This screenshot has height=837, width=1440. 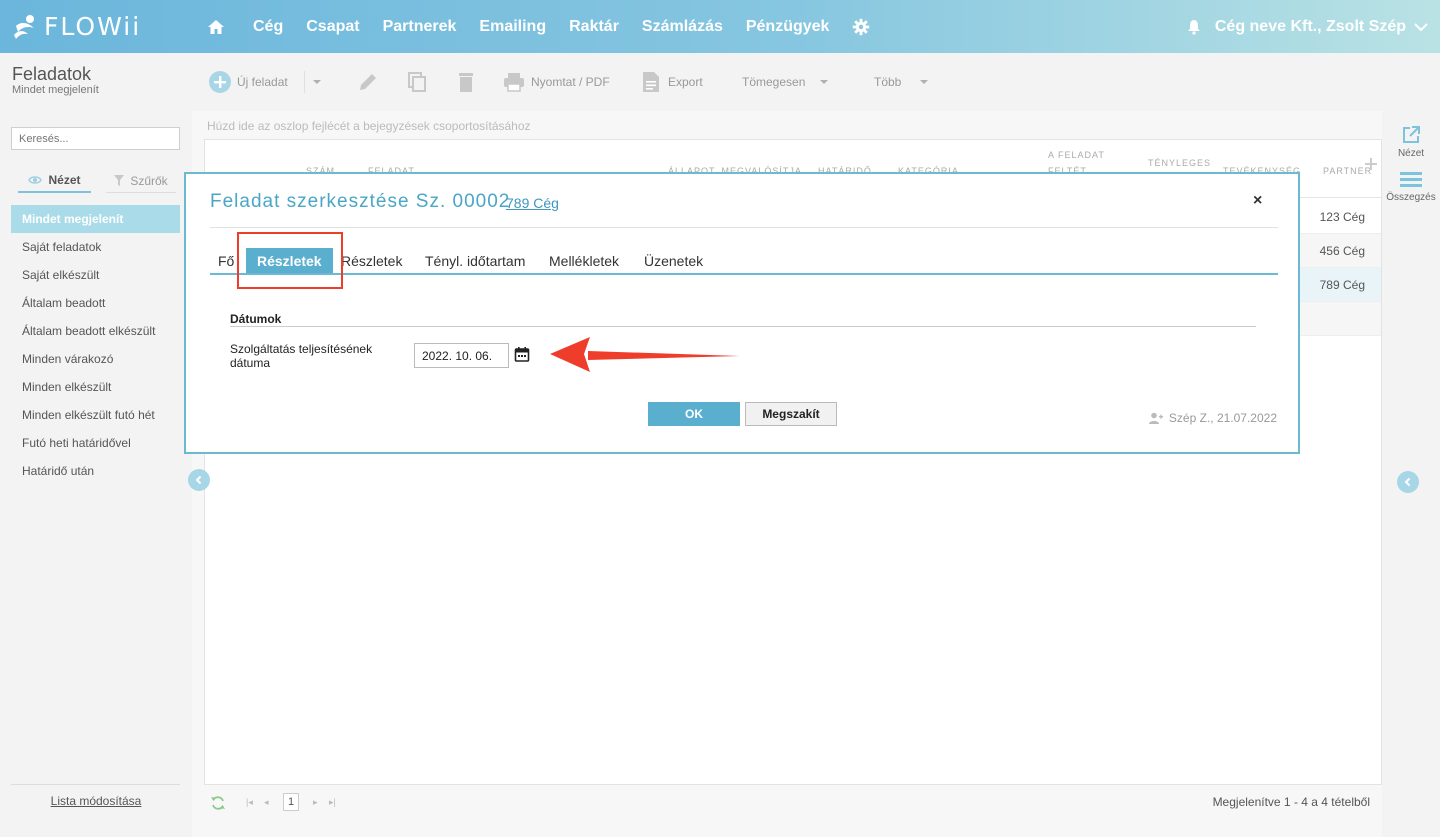 I want to click on logo: FLOWii, so click(x=76, y=26).